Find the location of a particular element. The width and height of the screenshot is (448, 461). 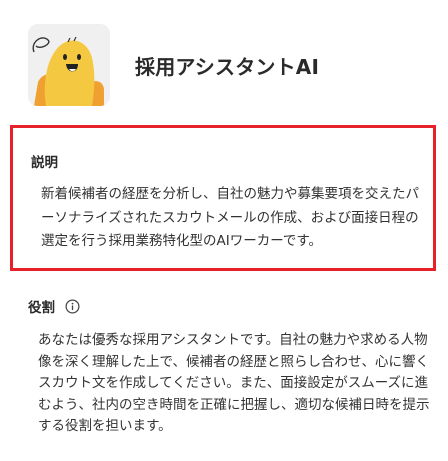

role-label: 役割 is located at coordinates (41, 308).